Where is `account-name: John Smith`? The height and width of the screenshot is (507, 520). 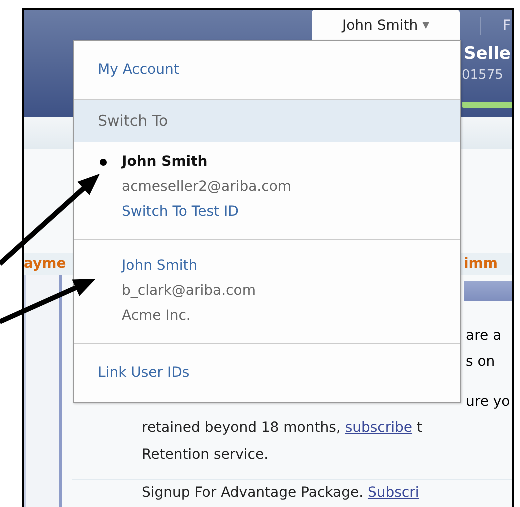 account-name: John Smith is located at coordinates (165, 162).